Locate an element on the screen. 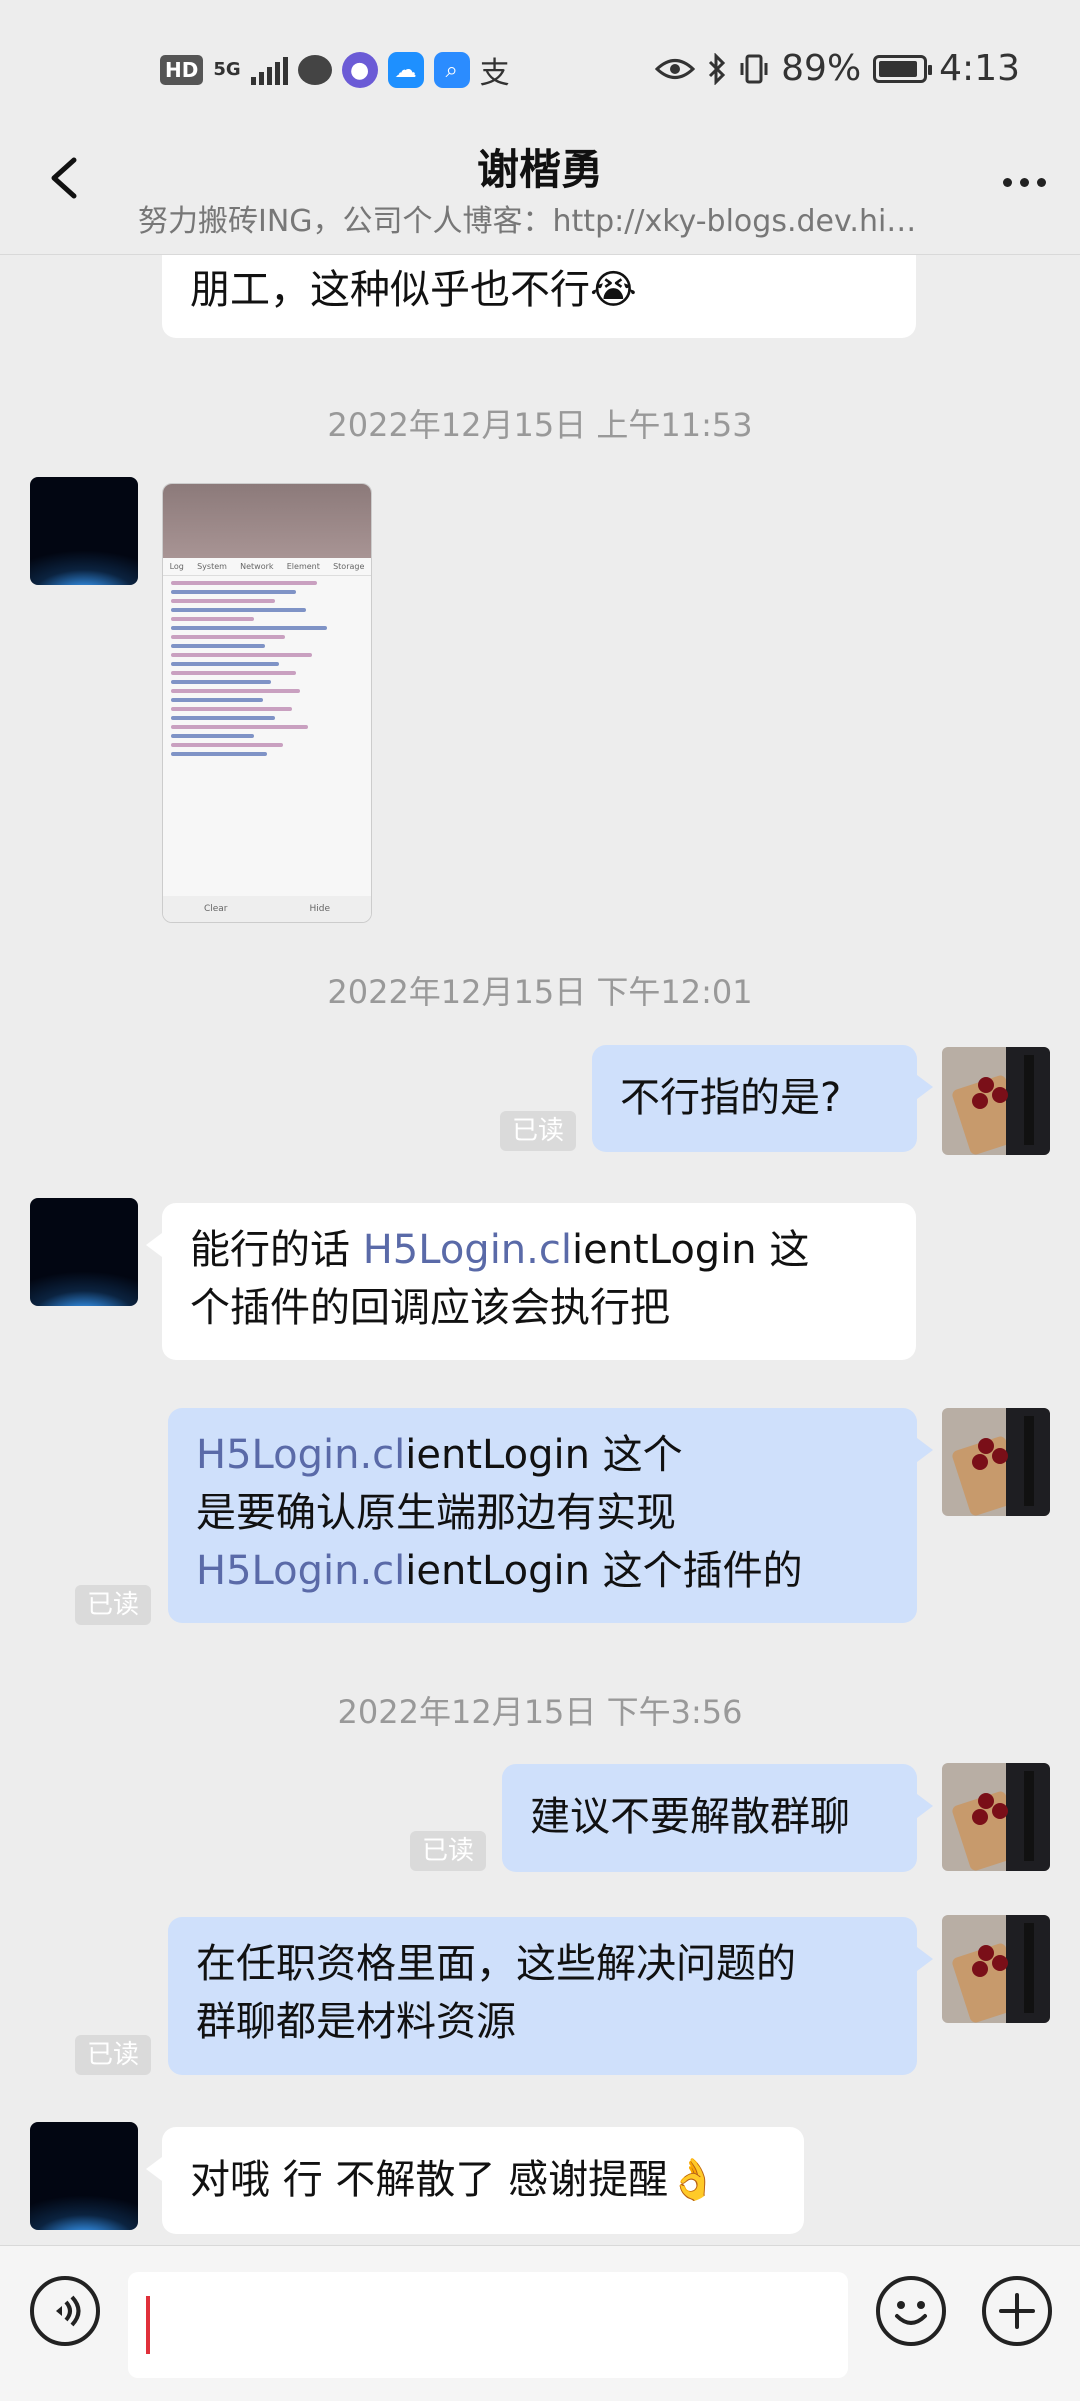 The height and width of the screenshot is (2401, 1080). hd-badge: HD is located at coordinates (182, 70).